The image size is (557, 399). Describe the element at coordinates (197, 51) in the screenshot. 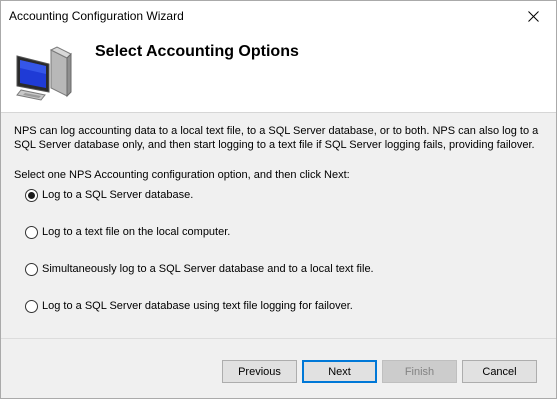

I see `page-title: Select Accounting Options` at that location.